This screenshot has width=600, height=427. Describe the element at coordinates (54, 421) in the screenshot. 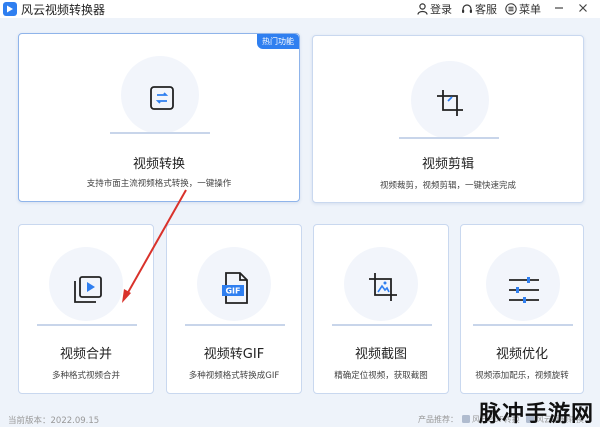

I see `version-text: 当前版本：2022.09.15` at that location.